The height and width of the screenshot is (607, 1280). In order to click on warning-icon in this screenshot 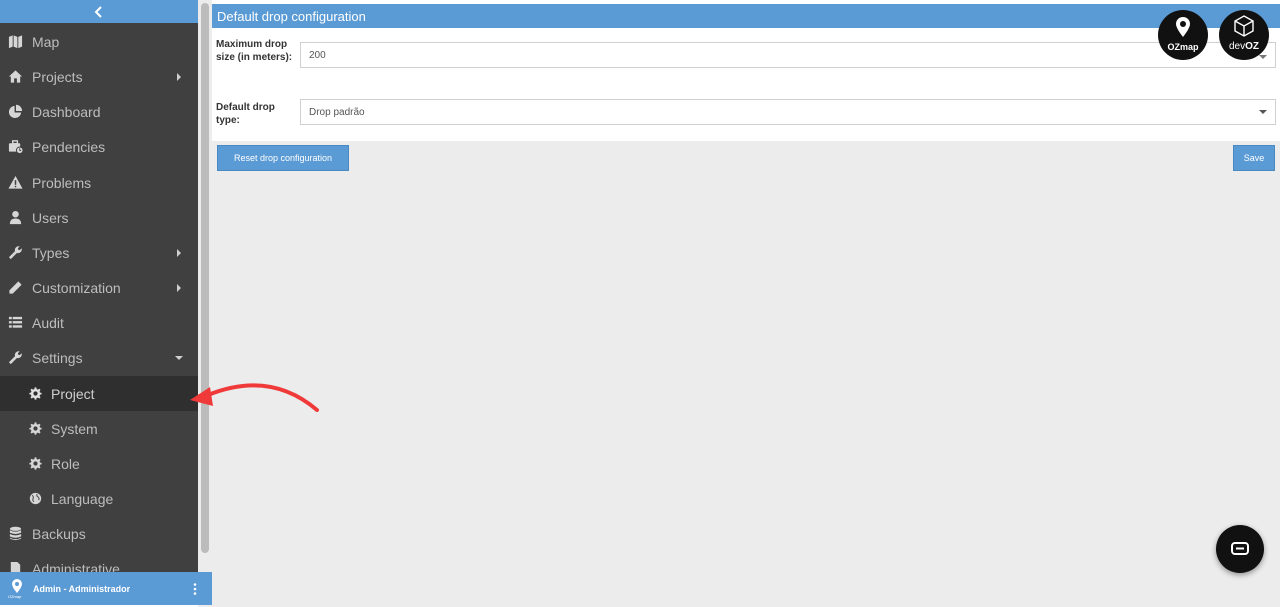, I will do `click(15, 182)`.